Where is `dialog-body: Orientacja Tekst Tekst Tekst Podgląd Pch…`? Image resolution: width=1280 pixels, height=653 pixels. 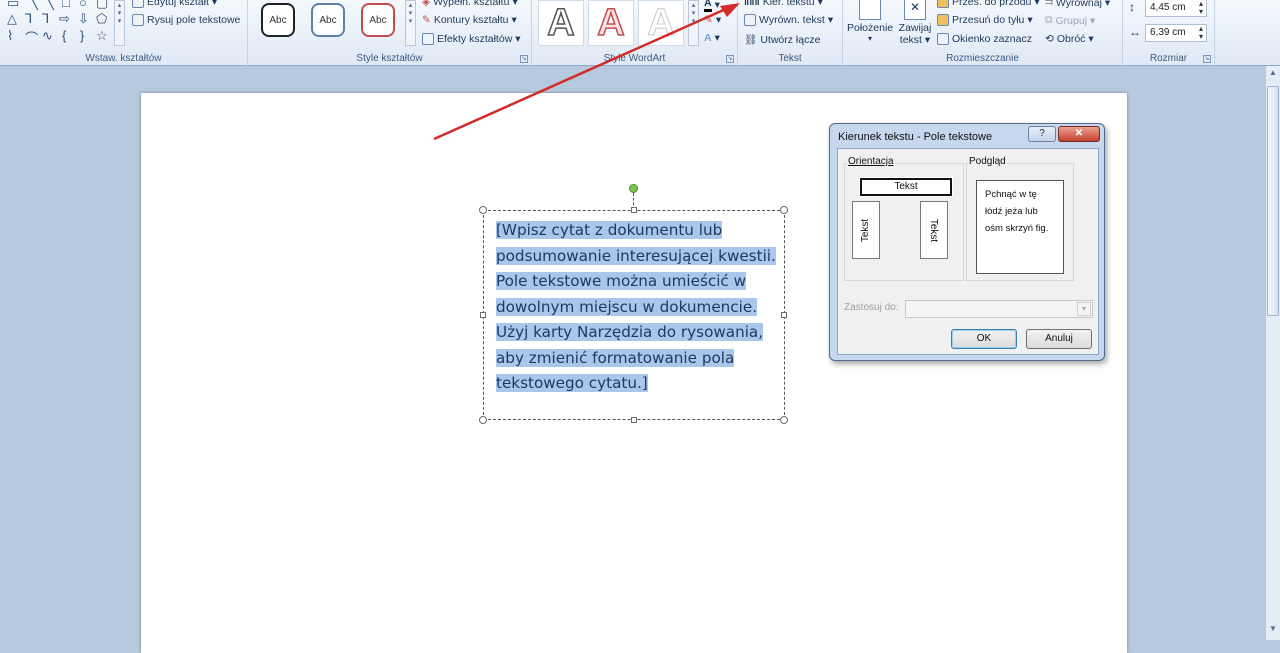 dialog-body: Orientacja Tekst Tekst Tekst Podgląd Pch… is located at coordinates (968, 251).